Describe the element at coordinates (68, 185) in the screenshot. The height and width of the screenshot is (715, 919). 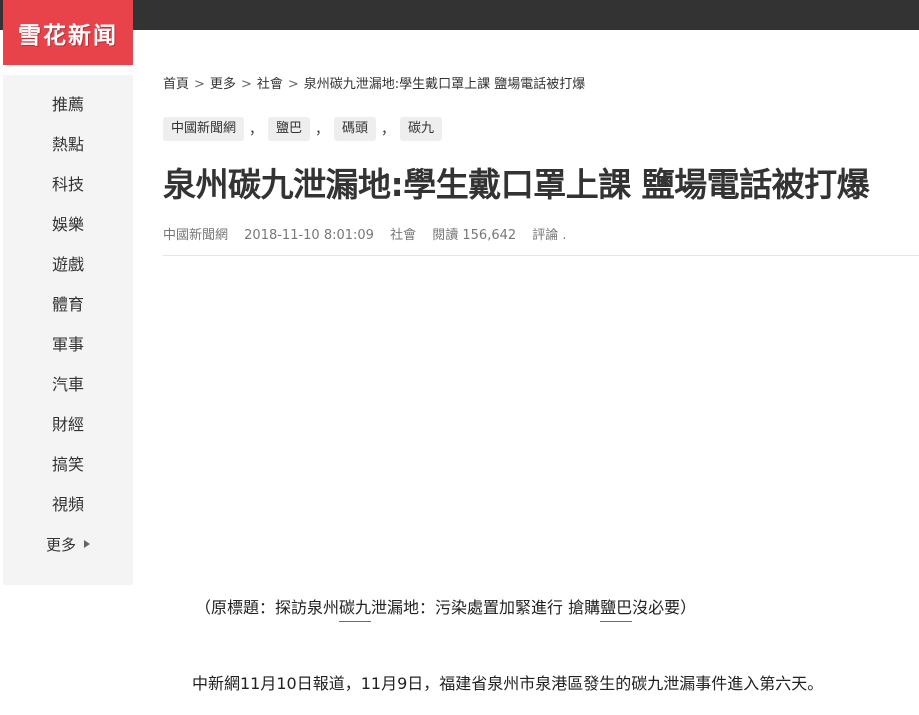
I see `sidebar-item-tech: 科技` at that location.